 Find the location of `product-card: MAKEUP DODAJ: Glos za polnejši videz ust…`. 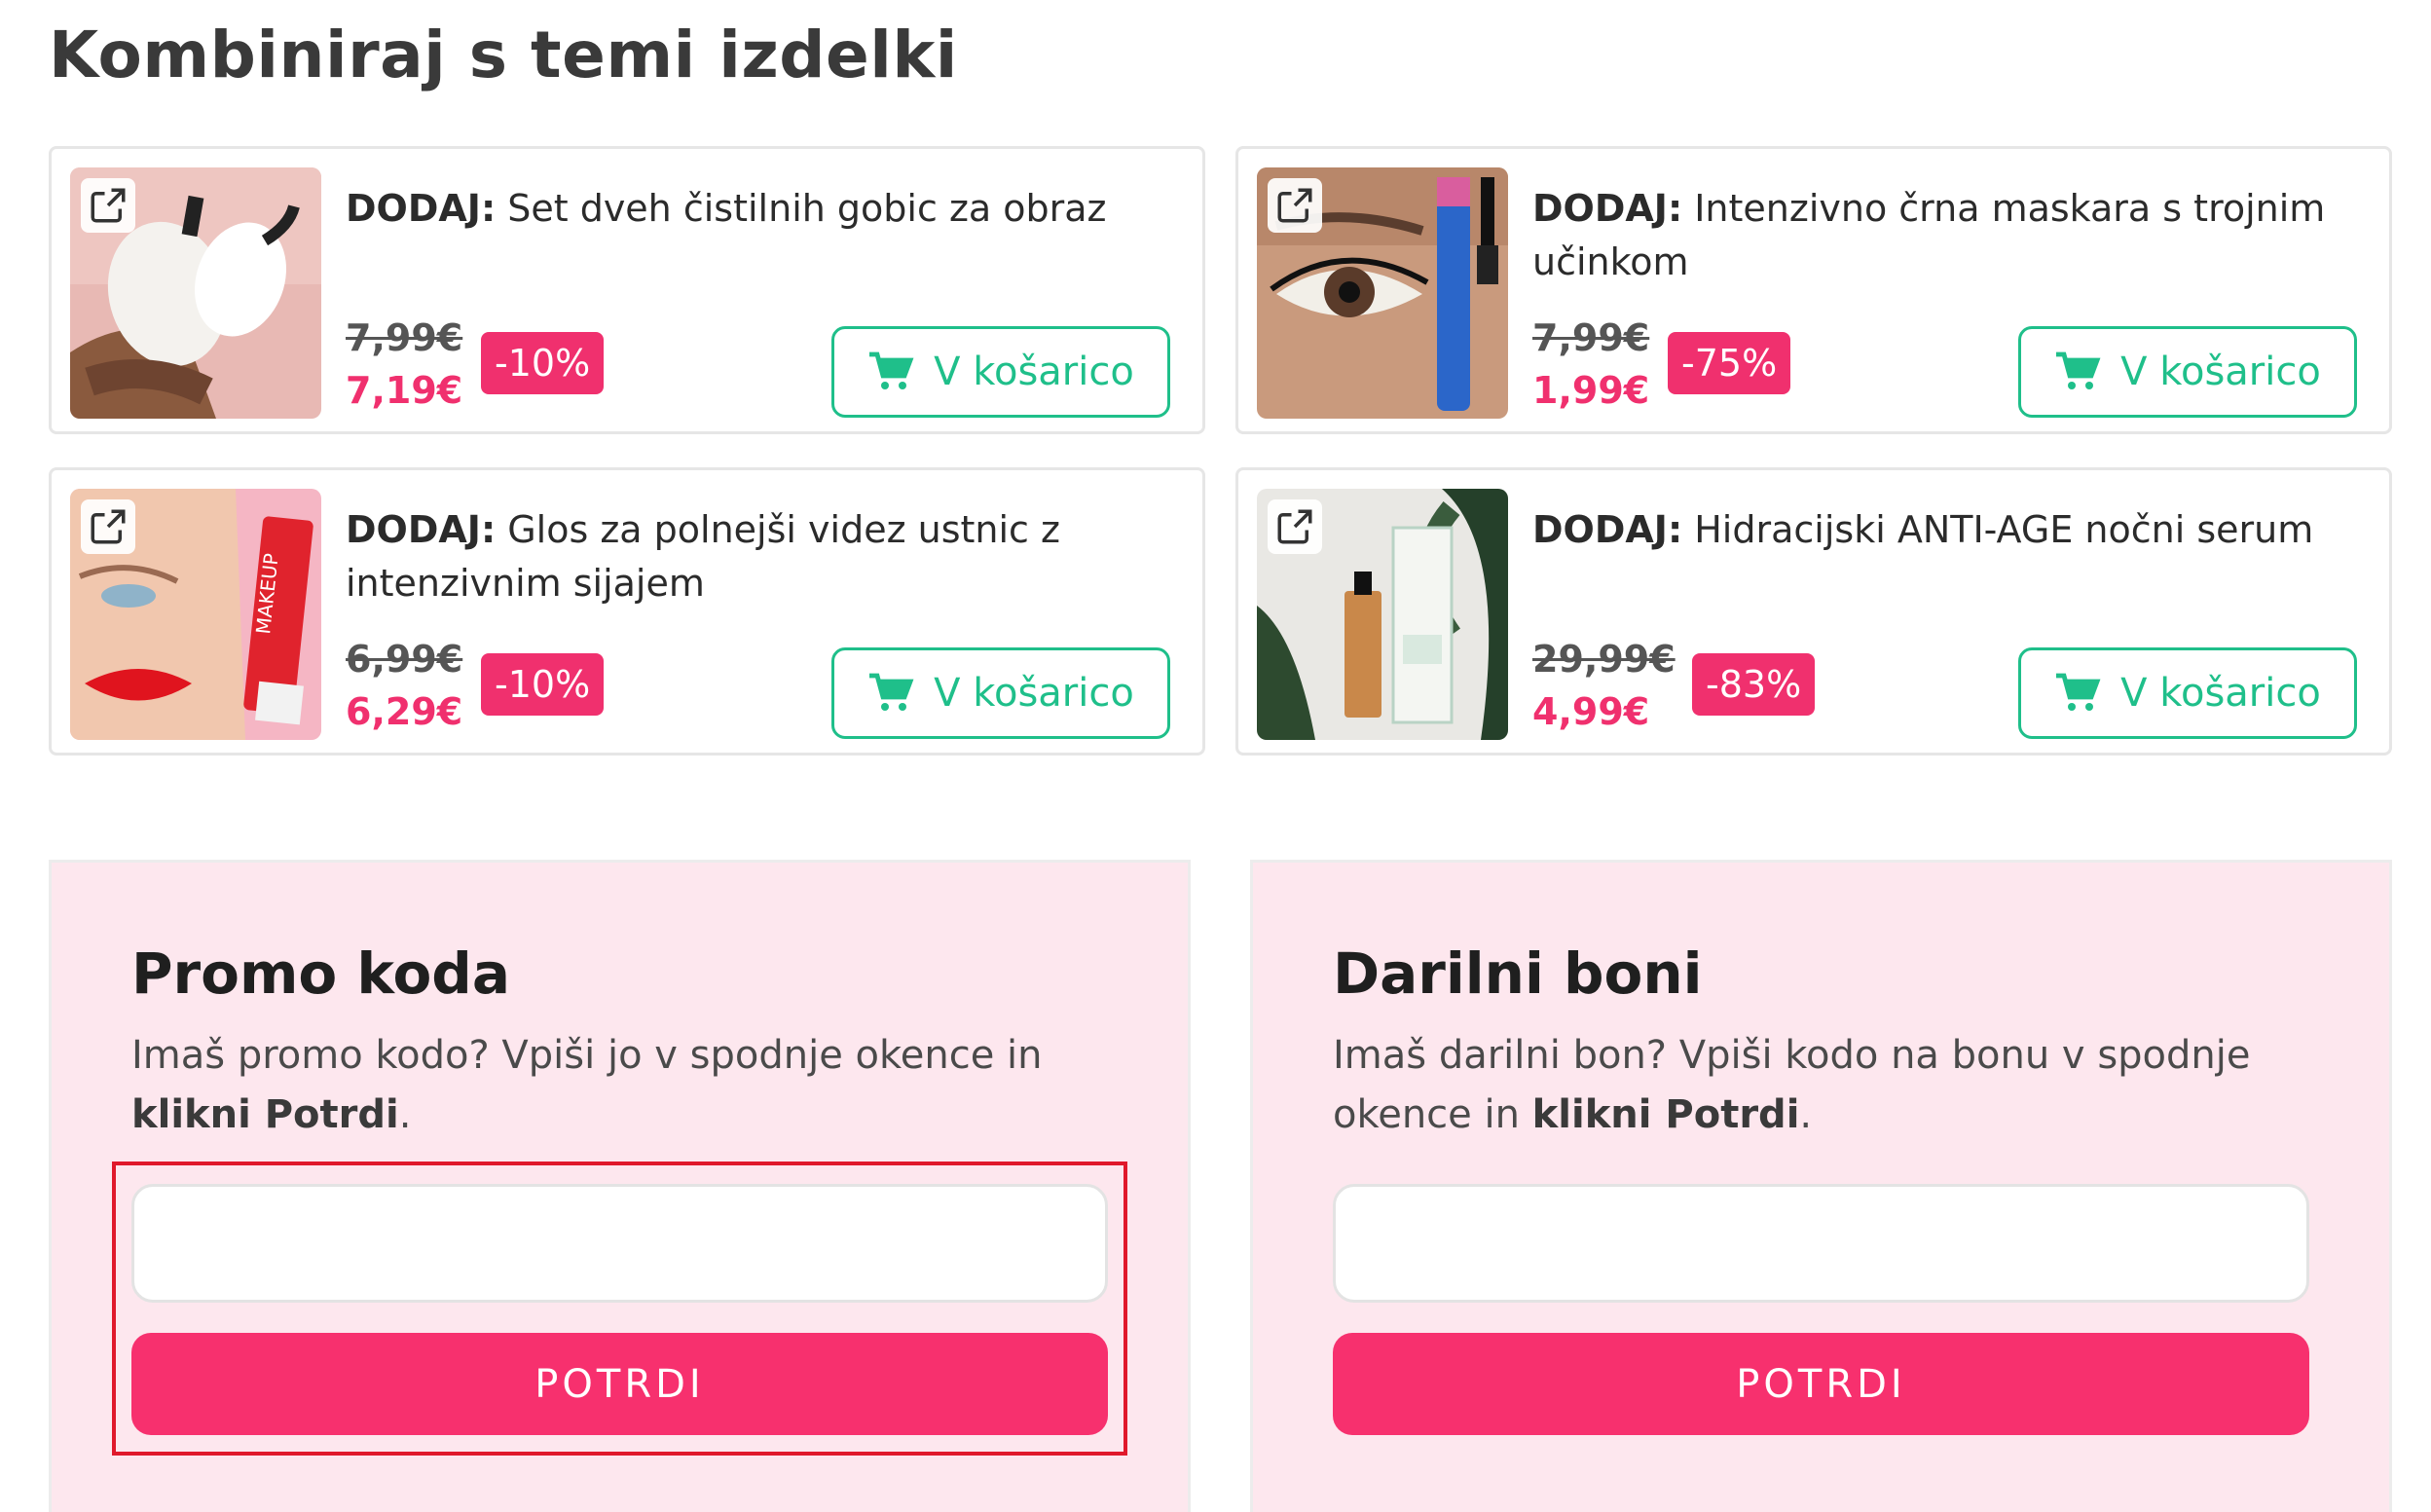

product-card: MAKEUP DODAJ: Glos za polnejši videz ust… is located at coordinates (627, 611).